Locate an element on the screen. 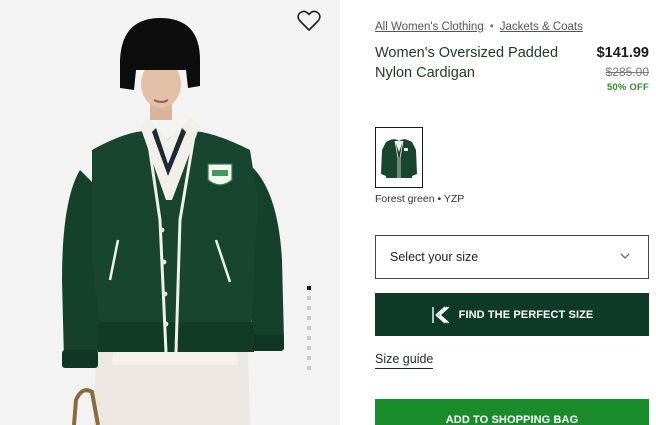 The image size is (656, 425). product-title: Women's Oversized Padded Nylon Cardigan is located at coordinates (467, 63).